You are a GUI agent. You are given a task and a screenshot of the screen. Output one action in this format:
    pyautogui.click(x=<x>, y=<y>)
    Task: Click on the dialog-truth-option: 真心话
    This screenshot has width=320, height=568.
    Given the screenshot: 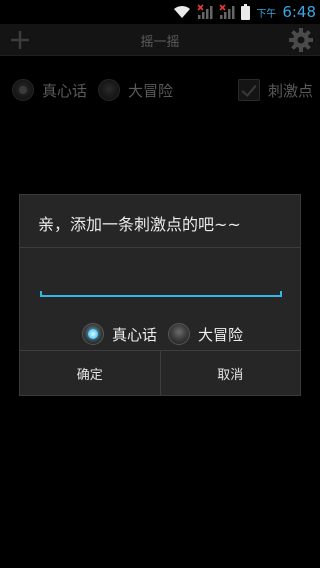 What is the action you would take?
    pyautogui.click(x=119, y=334)
    